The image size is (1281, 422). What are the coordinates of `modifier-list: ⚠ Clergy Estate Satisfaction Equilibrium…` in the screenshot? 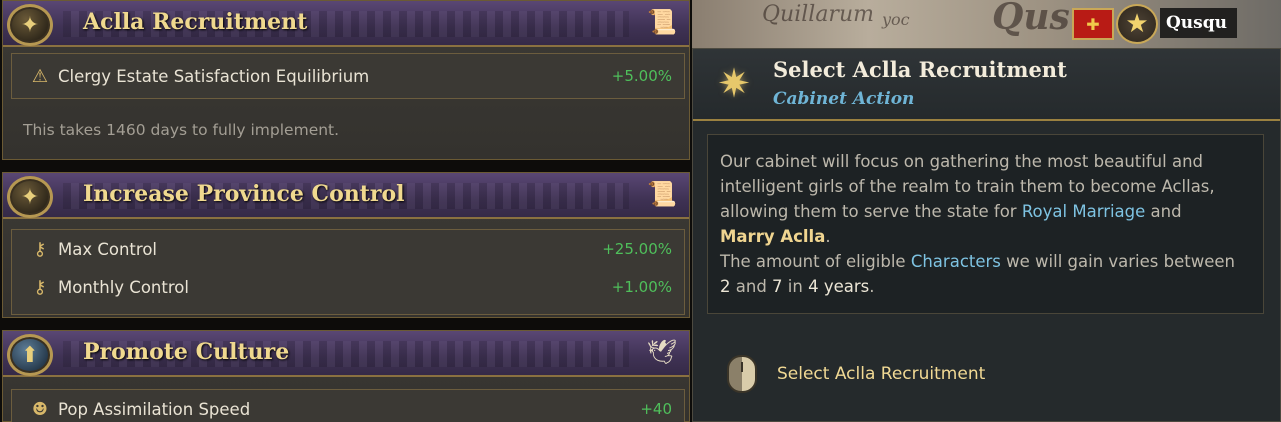 It's located at (348, 76).